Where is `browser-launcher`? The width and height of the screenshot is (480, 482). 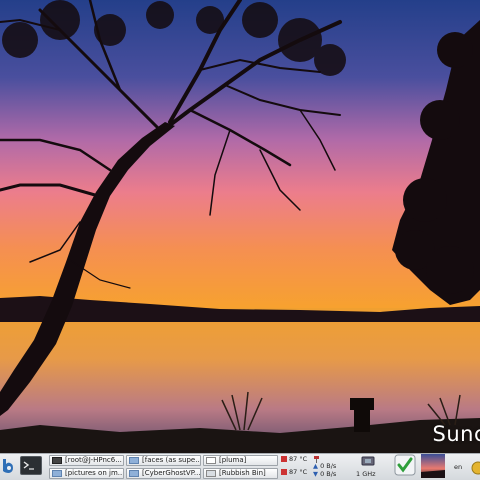 browser-launcher is located at coordinates (8, 467).